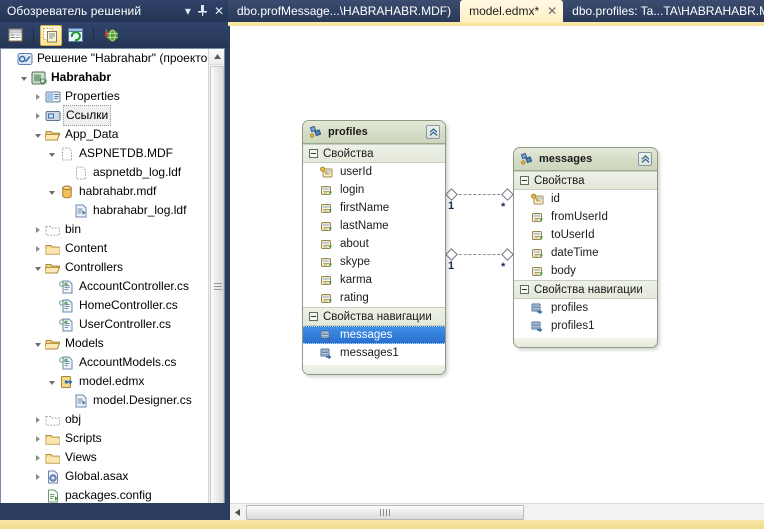  I want to click on view-in-browser-icon, so click(111, 35).